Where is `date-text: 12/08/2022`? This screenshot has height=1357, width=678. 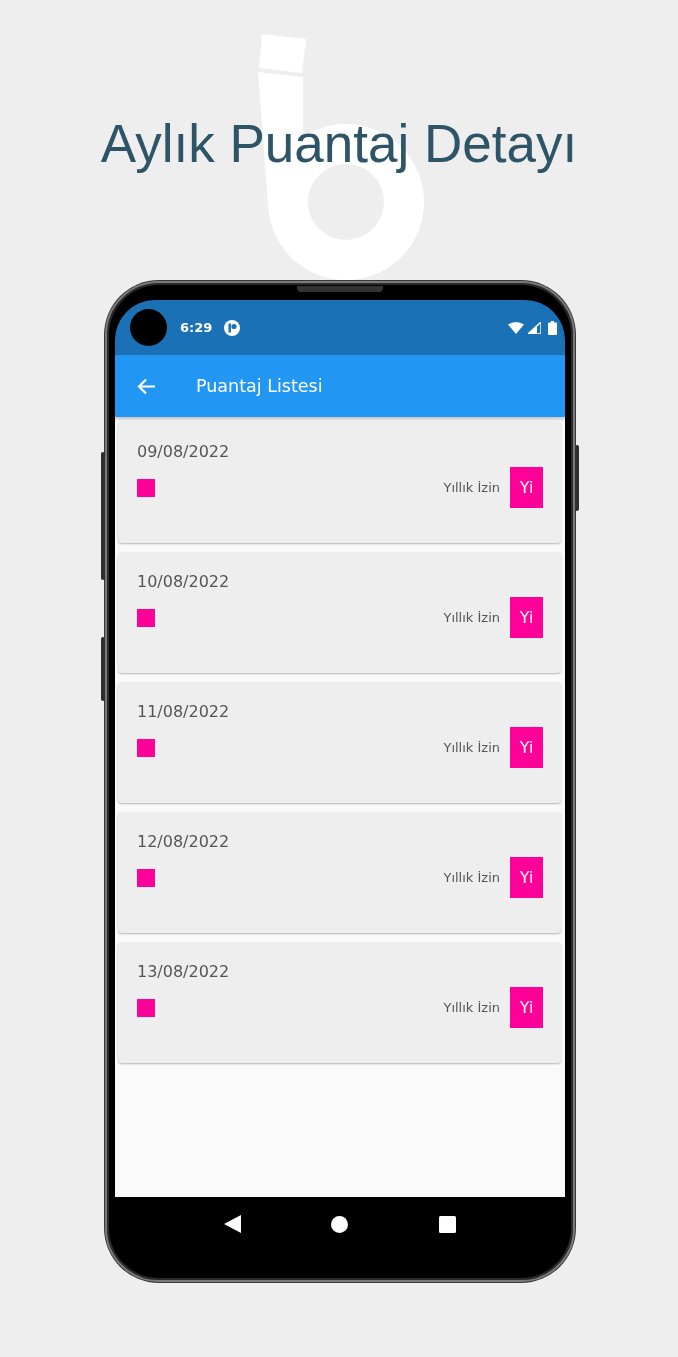 date-text: 12/08/2022 is located at coordinates (183, 842).